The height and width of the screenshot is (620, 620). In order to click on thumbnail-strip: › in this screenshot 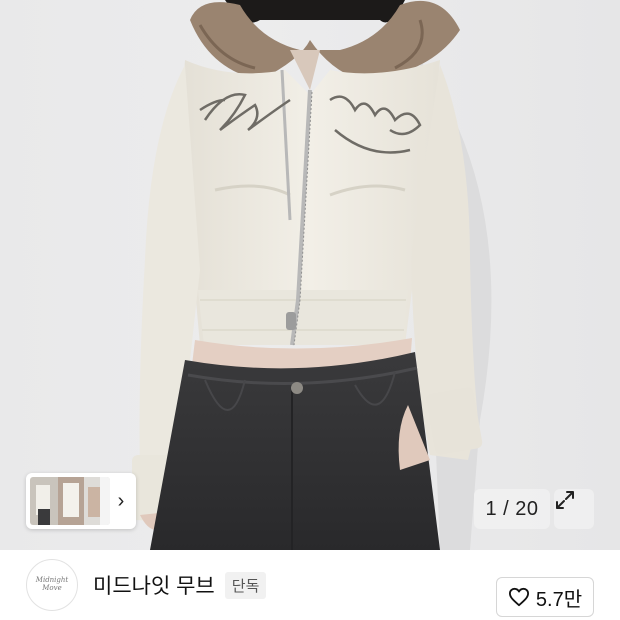, I will do `click(81, 501)`.